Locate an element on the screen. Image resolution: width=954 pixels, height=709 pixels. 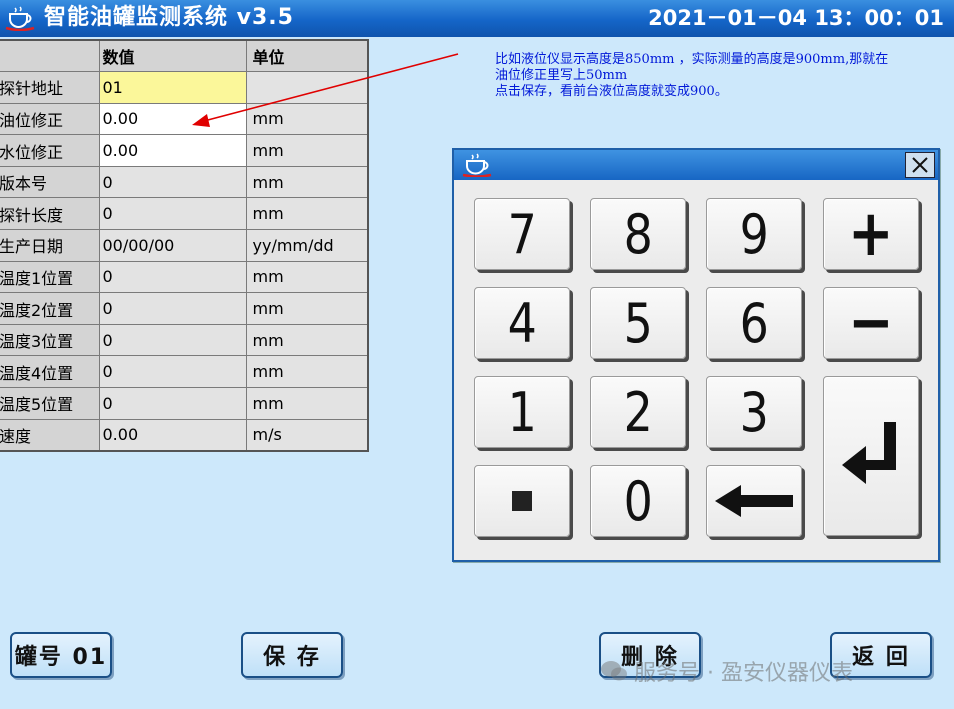
key-4: 4 is located at coordinates (522, 323).